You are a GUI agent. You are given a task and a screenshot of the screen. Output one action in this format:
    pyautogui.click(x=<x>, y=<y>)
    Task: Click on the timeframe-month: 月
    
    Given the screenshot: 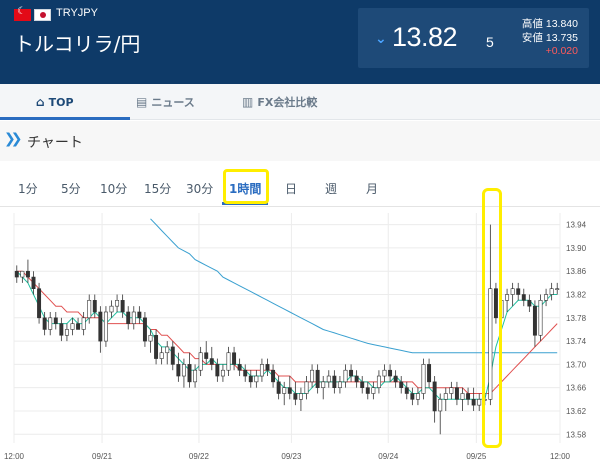 What is the action you would take?
    pyautogui.click(x=372, y=188)
    